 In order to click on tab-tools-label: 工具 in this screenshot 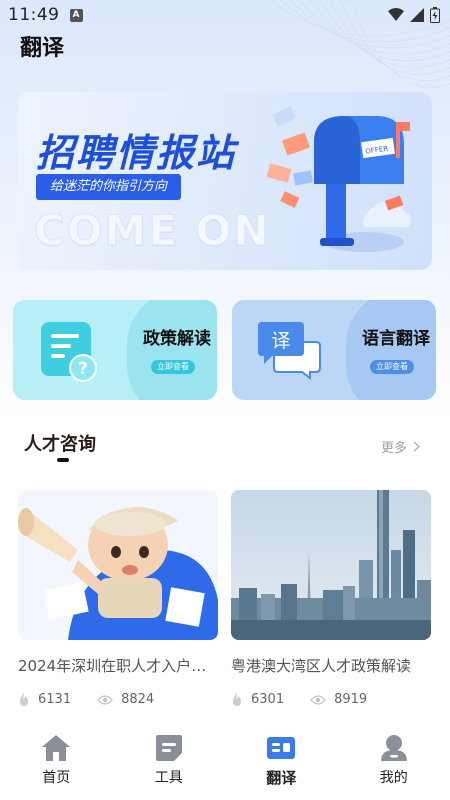, I will do `click(168, 778)`.